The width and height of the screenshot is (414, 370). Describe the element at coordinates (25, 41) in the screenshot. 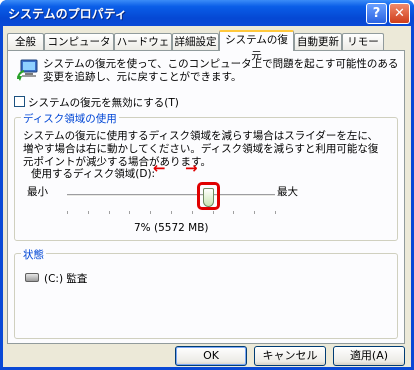

I see `tab-general: 全般` at that location.